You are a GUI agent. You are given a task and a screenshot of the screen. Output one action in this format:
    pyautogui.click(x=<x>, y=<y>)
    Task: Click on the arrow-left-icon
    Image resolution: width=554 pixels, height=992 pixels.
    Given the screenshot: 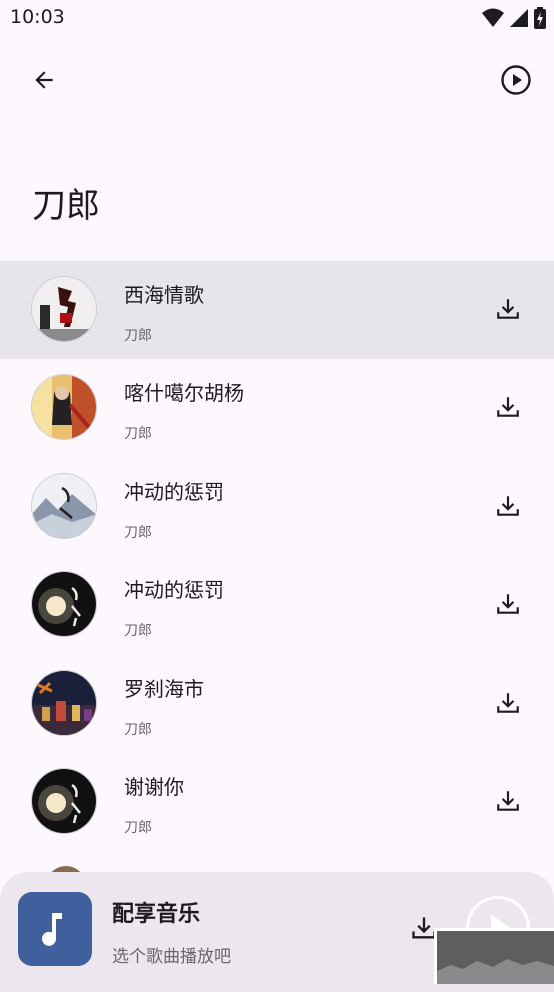 What is the action you would take?
    pyautogui.click(x=44, y=80)
    